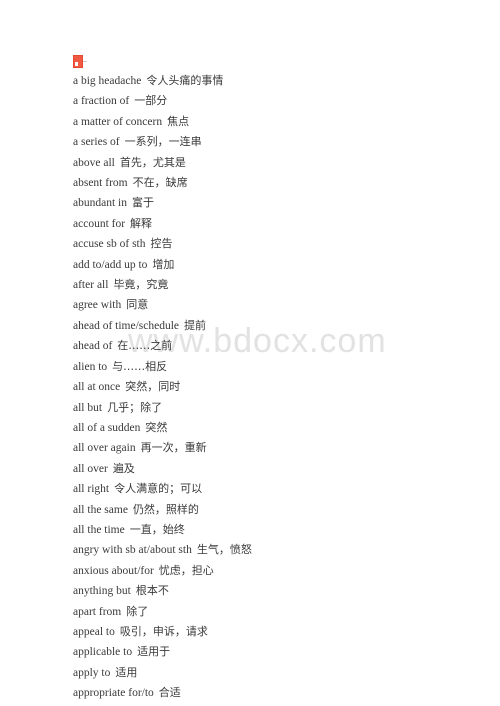  I want to click on phrase-chinese: 令人头痛的事情, so click(185, 80).